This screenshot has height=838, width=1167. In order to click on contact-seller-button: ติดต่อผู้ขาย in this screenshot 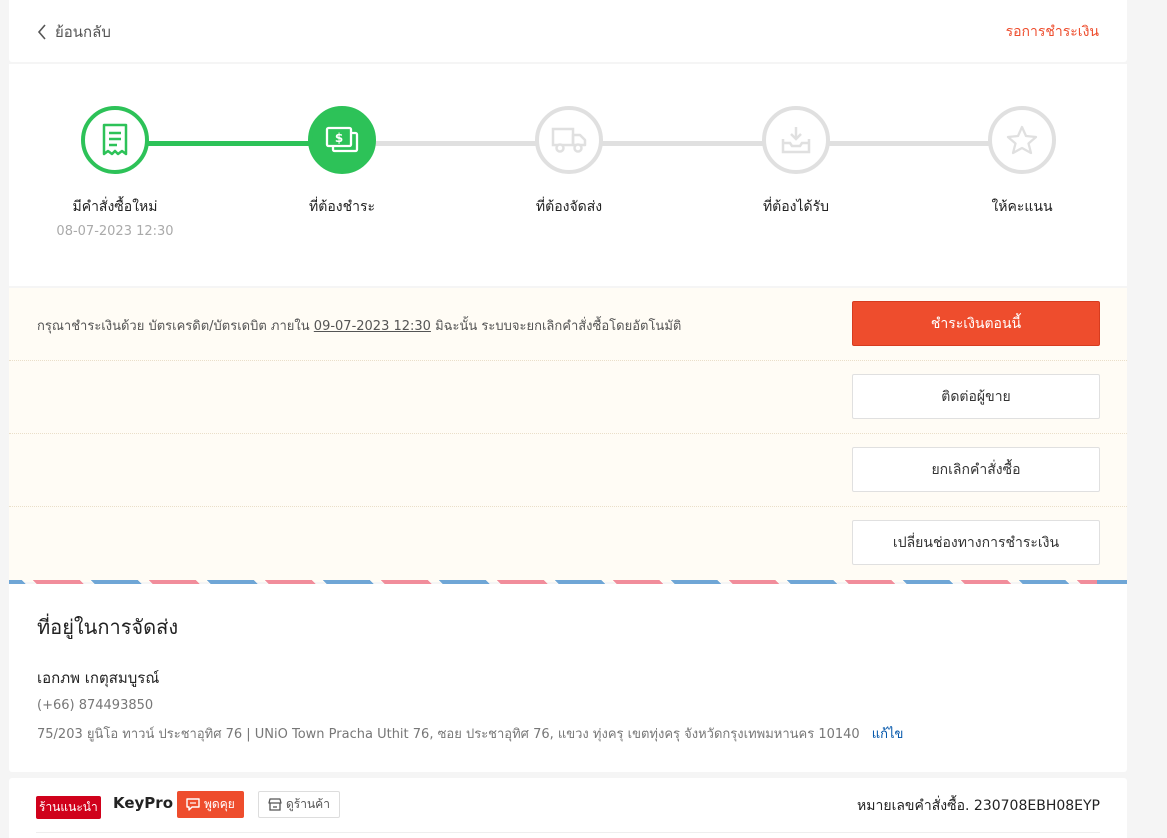, I will do `click(976, 396)`.